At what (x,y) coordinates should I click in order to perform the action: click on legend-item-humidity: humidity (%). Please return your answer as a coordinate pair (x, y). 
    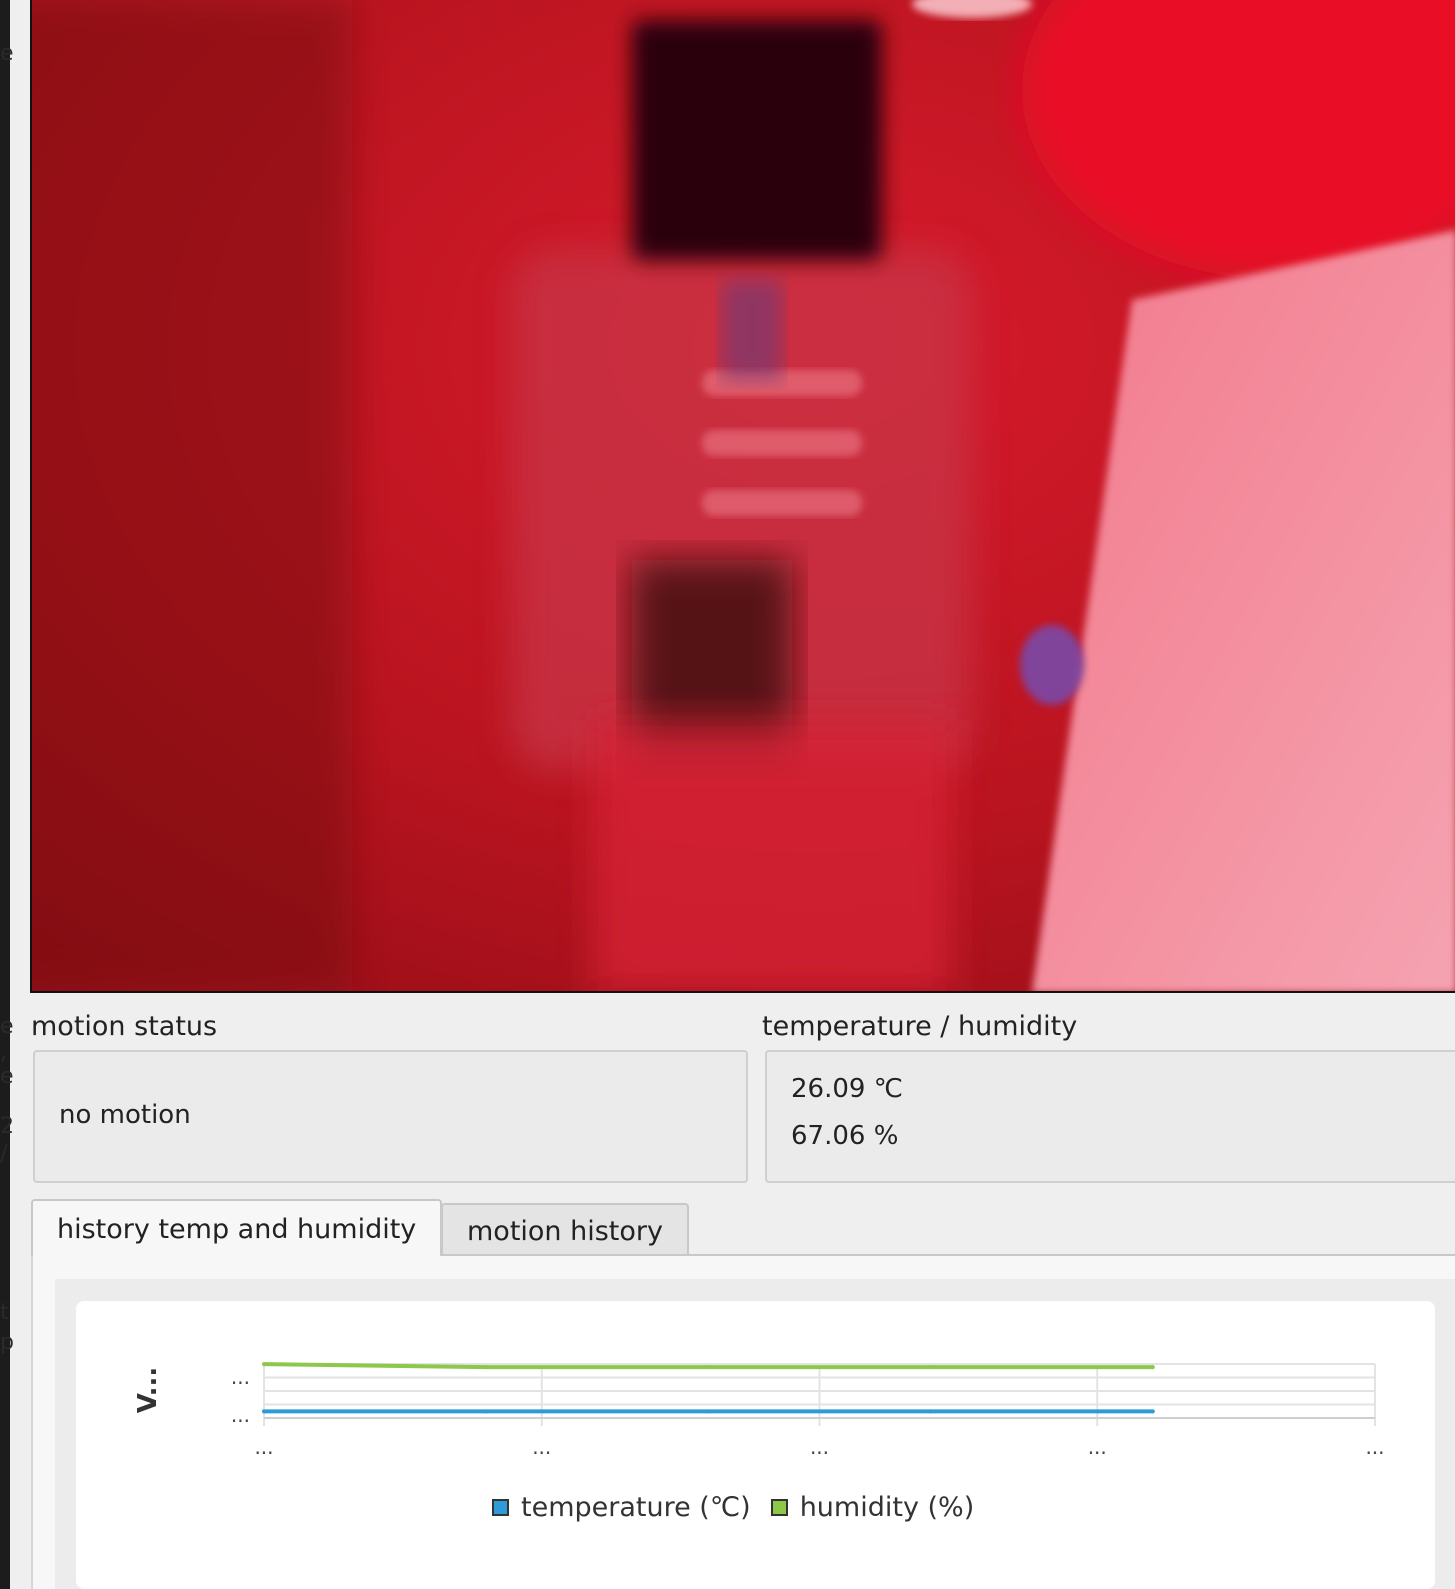
    Looking at the image, I should click on (872, 1507).